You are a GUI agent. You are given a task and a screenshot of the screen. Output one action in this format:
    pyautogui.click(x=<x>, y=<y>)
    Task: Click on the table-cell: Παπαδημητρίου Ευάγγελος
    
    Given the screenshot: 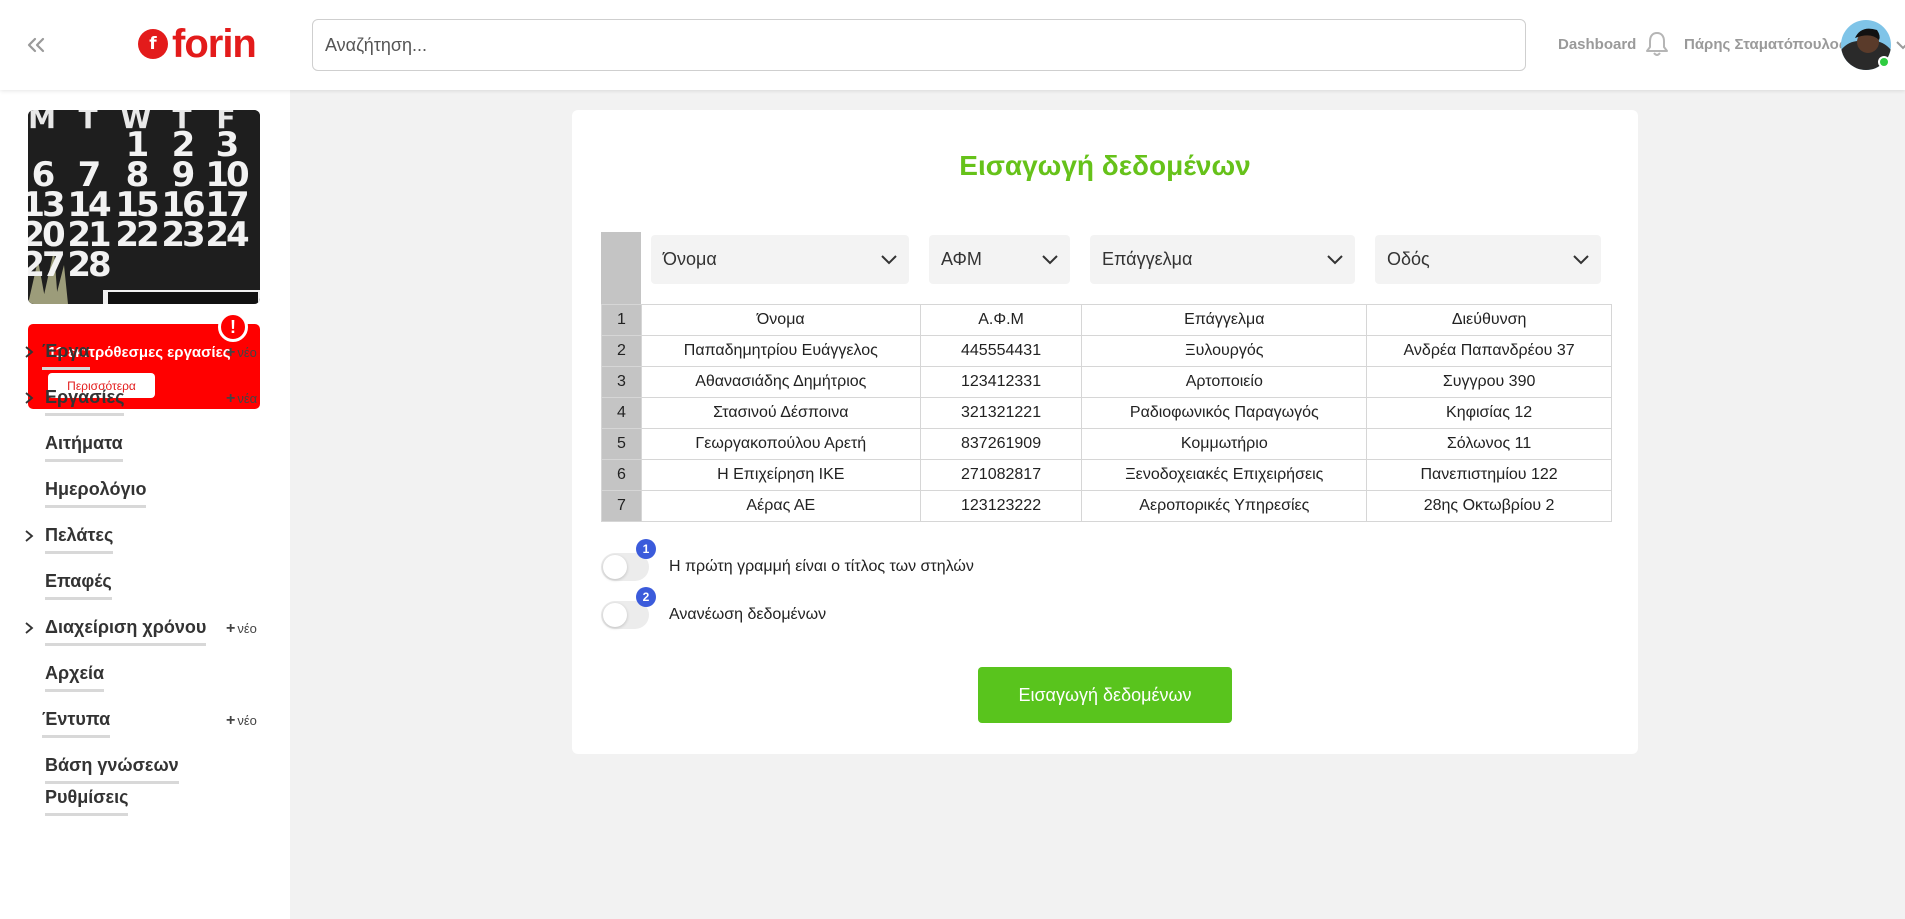 What is the action you would take?
    pyautogui.click(x=780, y=351)
    